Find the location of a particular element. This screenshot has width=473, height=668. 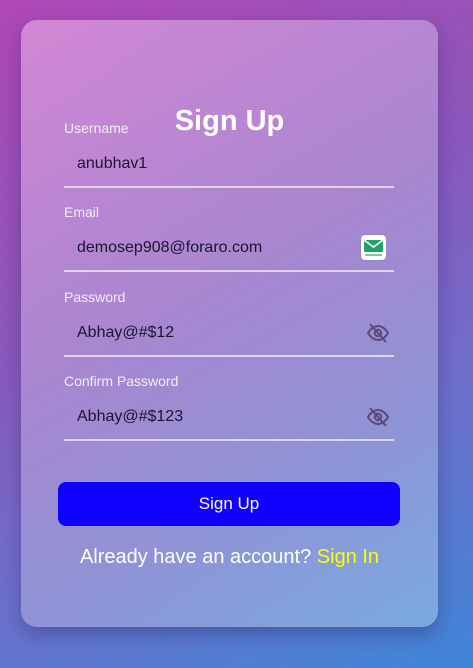

footer-text: Already have an account? is located at coordinates (195, 557).